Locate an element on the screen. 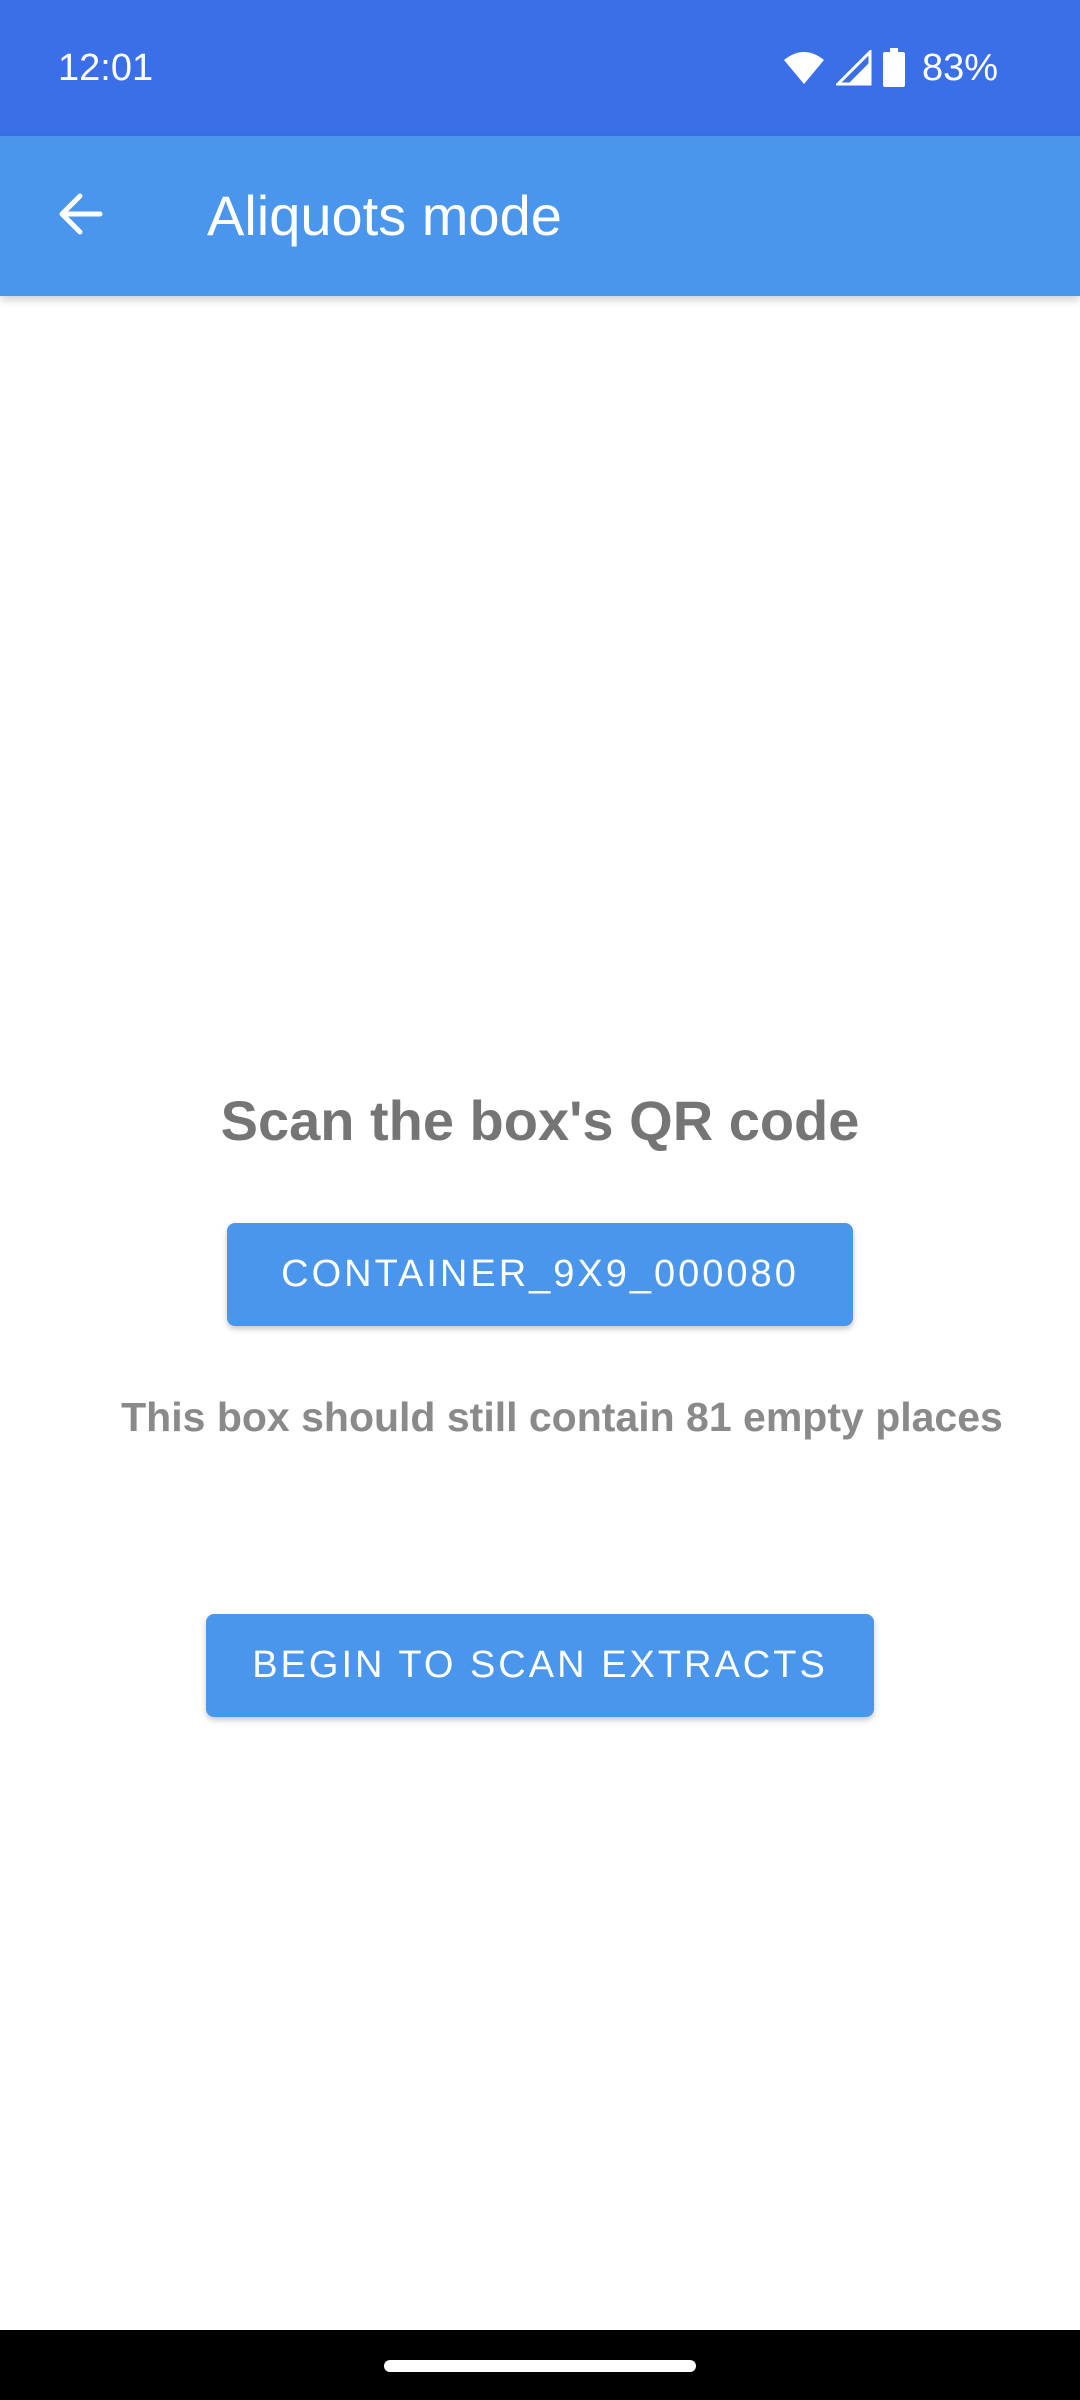 This screenshot has width=1080, height=2400. container-button: CONTAINER_9X9_000080 is located at coordinates (540, 1274).